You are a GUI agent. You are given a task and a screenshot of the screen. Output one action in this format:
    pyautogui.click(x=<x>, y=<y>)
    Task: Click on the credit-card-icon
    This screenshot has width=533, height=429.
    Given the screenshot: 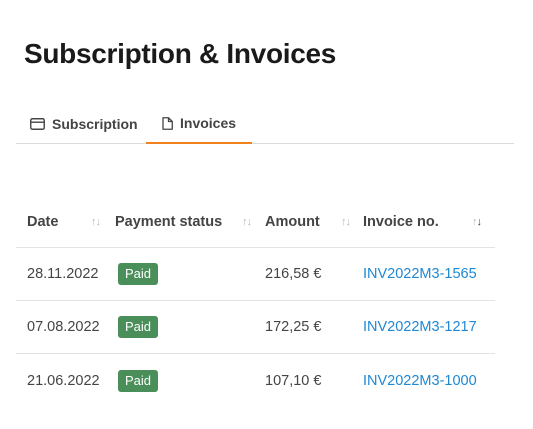 What is the action you would take?
    pyautogui.click(x=37, y=124)
    